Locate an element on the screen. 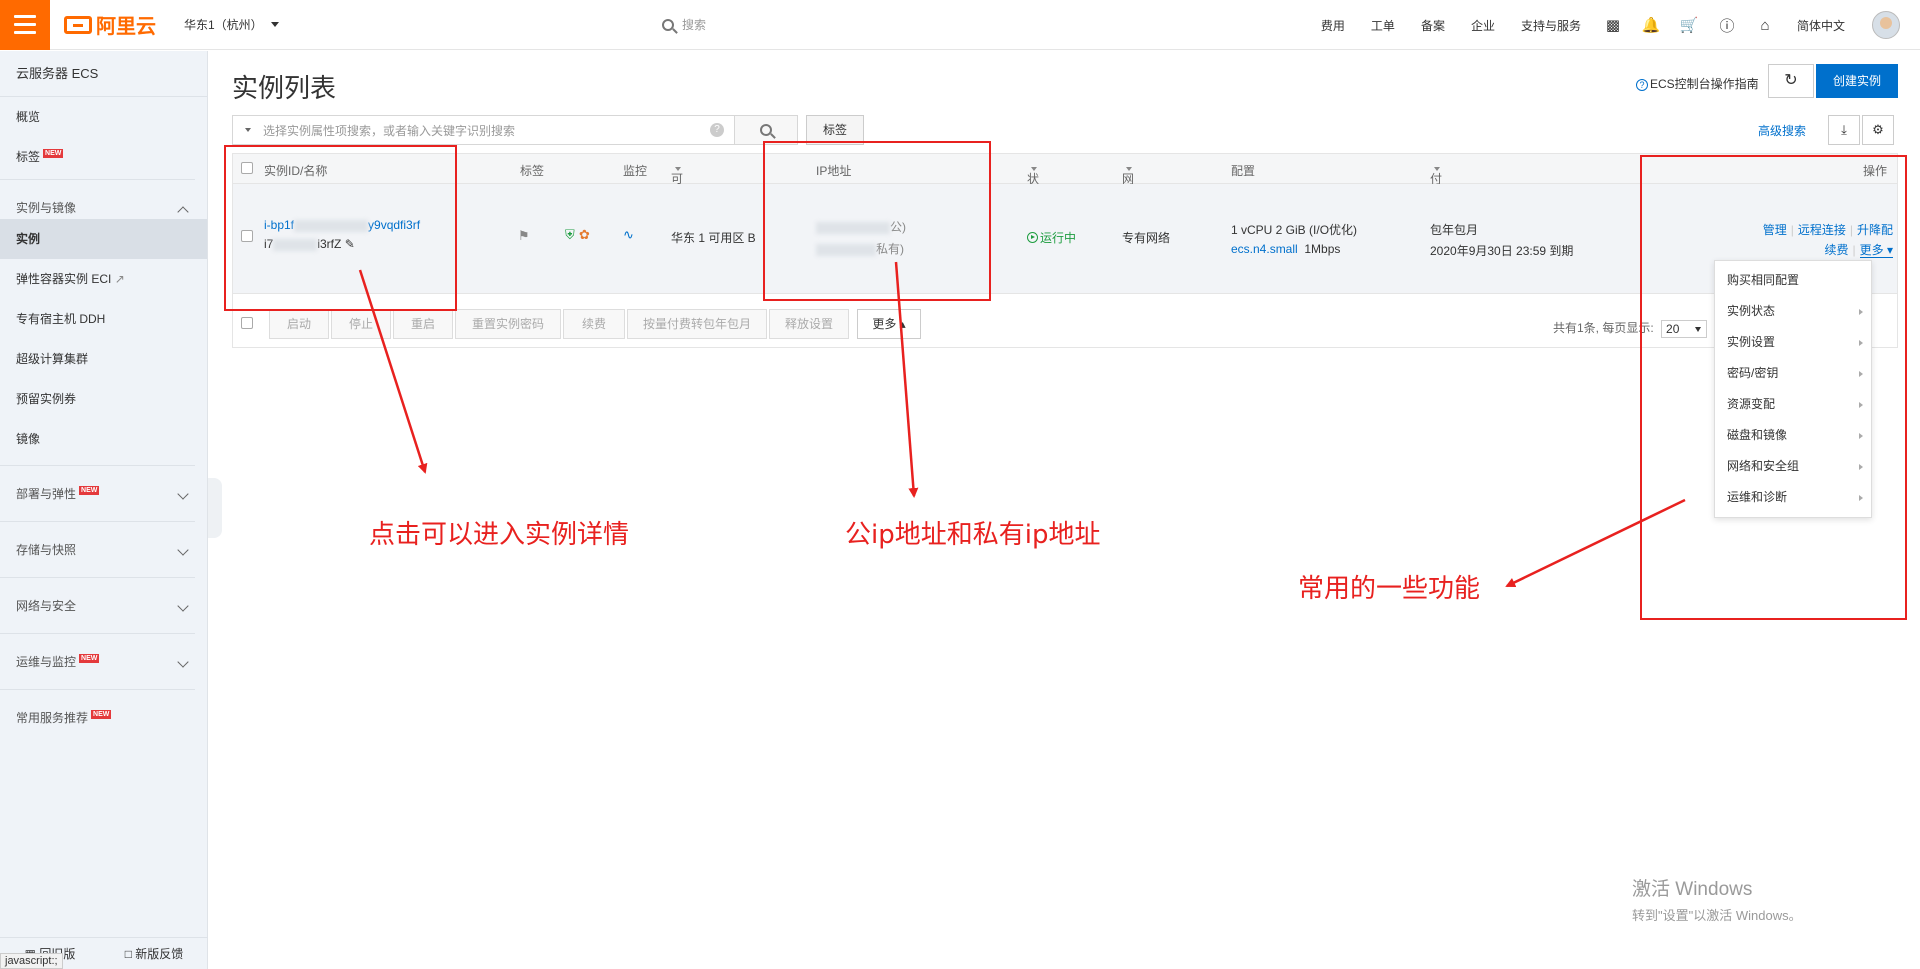 The image size is (1920, 969). sidebar-item-images: 镜像 is located at coordinates (103, 439).